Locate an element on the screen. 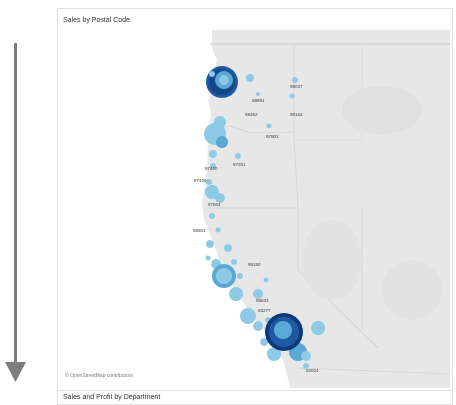 The width and height of the screenshot is (456, 405). postal-label: 92024 is located at coordinates (312, 370).